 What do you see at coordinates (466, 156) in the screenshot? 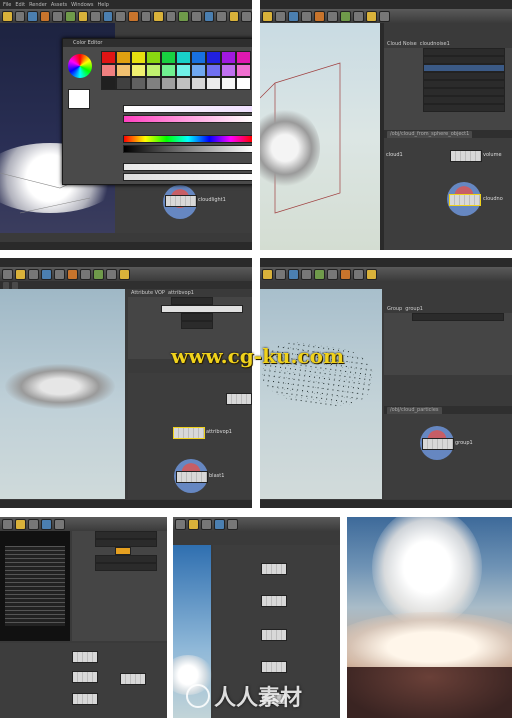
I see `volume-node` at bounding box center [466, 156].